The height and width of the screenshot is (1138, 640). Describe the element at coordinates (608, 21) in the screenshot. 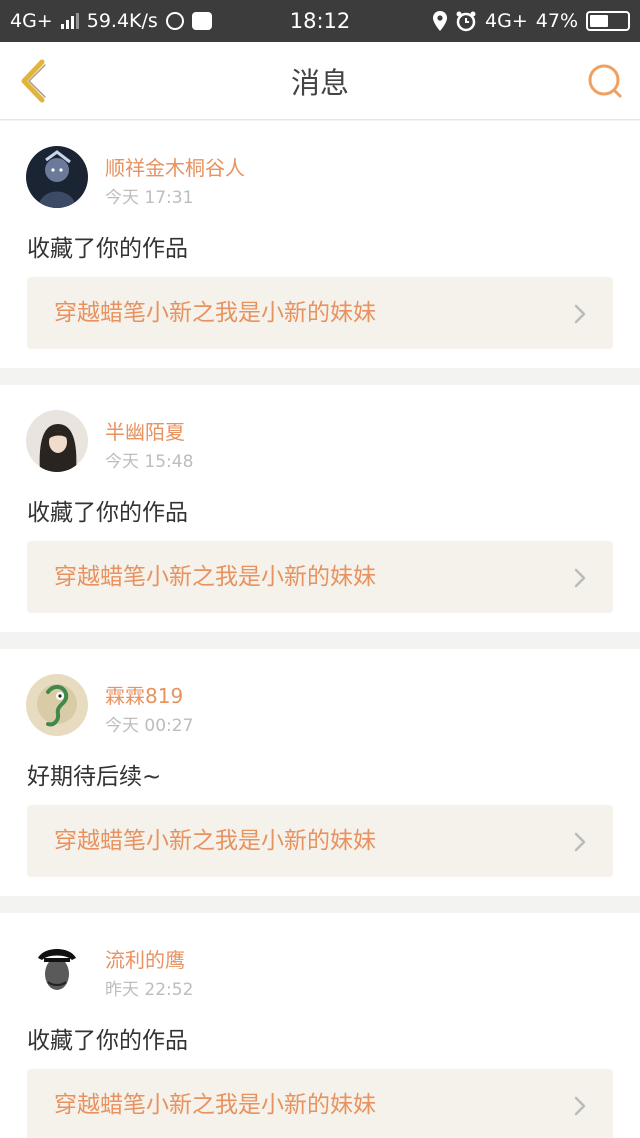

I see `battery-icon` at that location.